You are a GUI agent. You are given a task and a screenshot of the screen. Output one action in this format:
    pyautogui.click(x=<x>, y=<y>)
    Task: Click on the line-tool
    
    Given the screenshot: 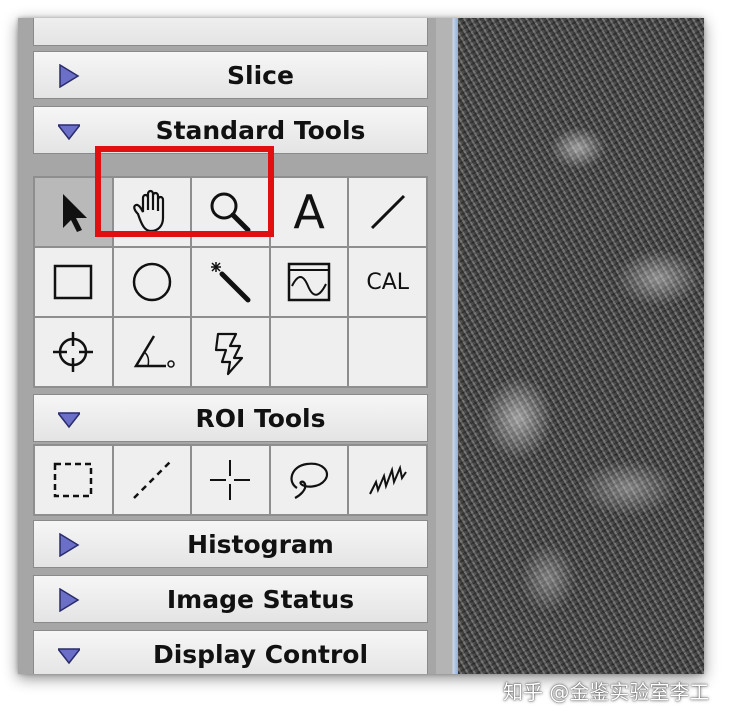 What is the action you would take?
    pyautogui.click(x=387, y=212)
    